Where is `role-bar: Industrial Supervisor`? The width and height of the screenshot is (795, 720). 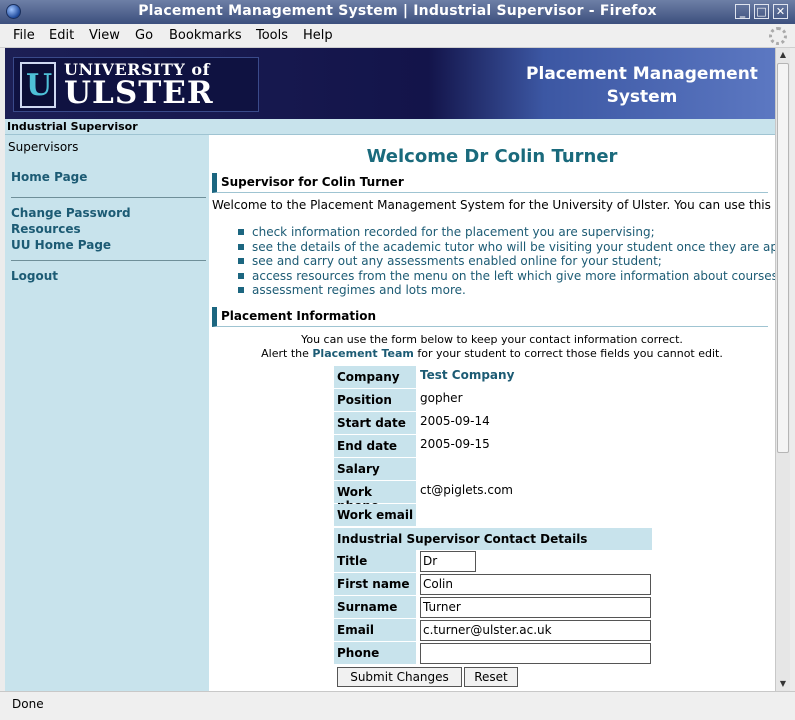 role-bar: Industrial Supervisor is located at coordinates (390, 127).